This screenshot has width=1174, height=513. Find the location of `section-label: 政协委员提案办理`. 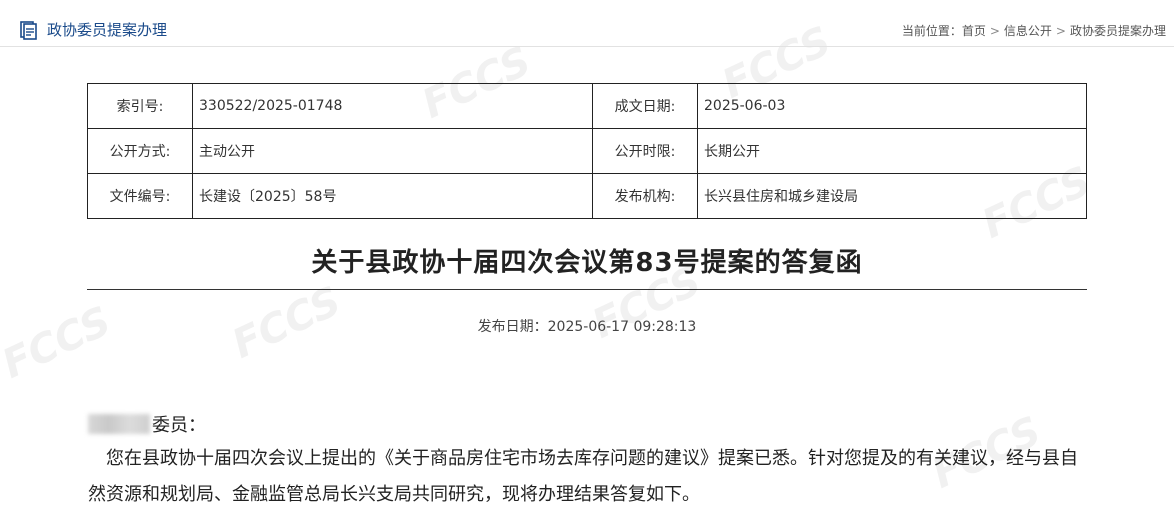

section-label: 政协委员提案办理 is located at coordinates (107, 30).